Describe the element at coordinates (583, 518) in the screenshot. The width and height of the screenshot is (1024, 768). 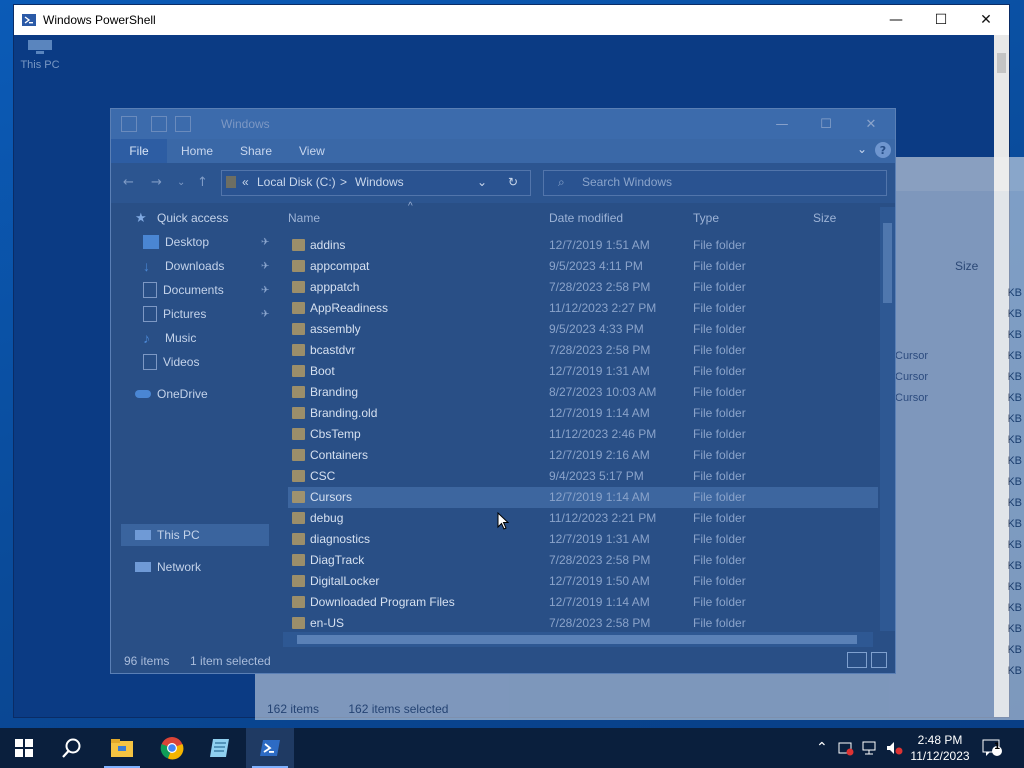
I see `table-row: debug 11/12/2023 2:21 PM File folder` at that location.